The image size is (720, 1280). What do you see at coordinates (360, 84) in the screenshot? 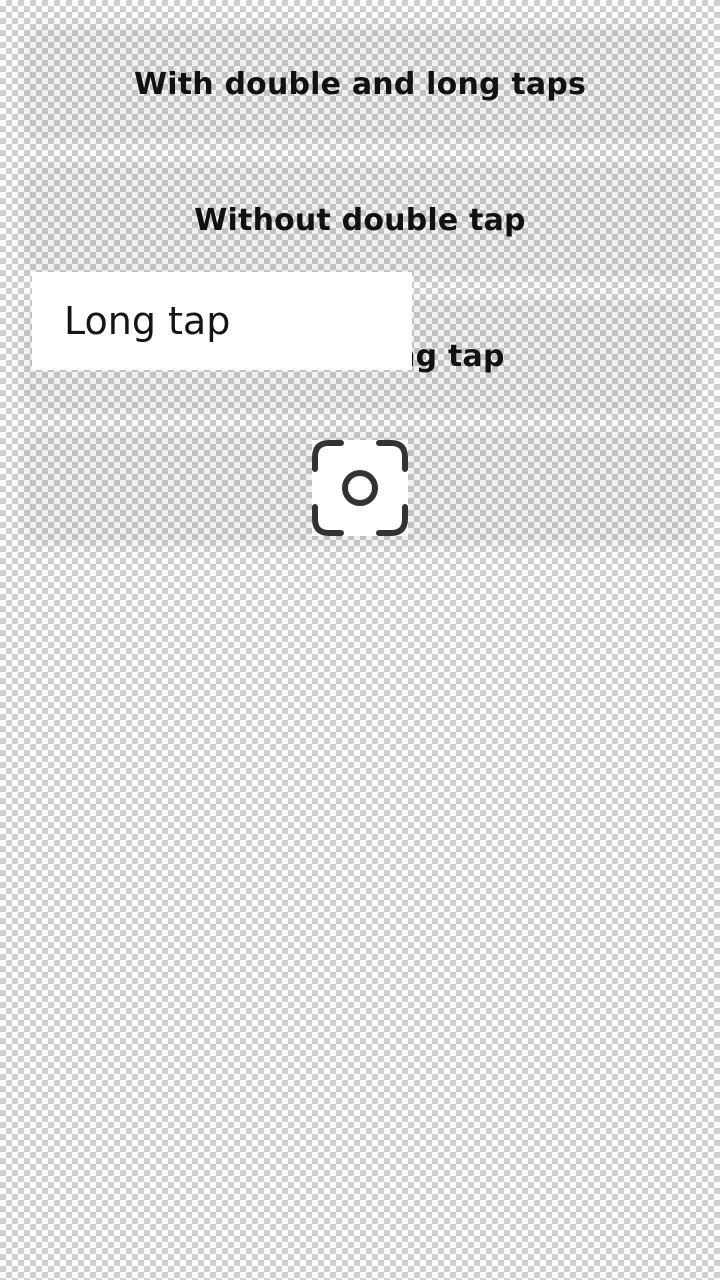
I see `with-double-and-long-taps-button: With double and long taps` at bounding box center [360, 84].